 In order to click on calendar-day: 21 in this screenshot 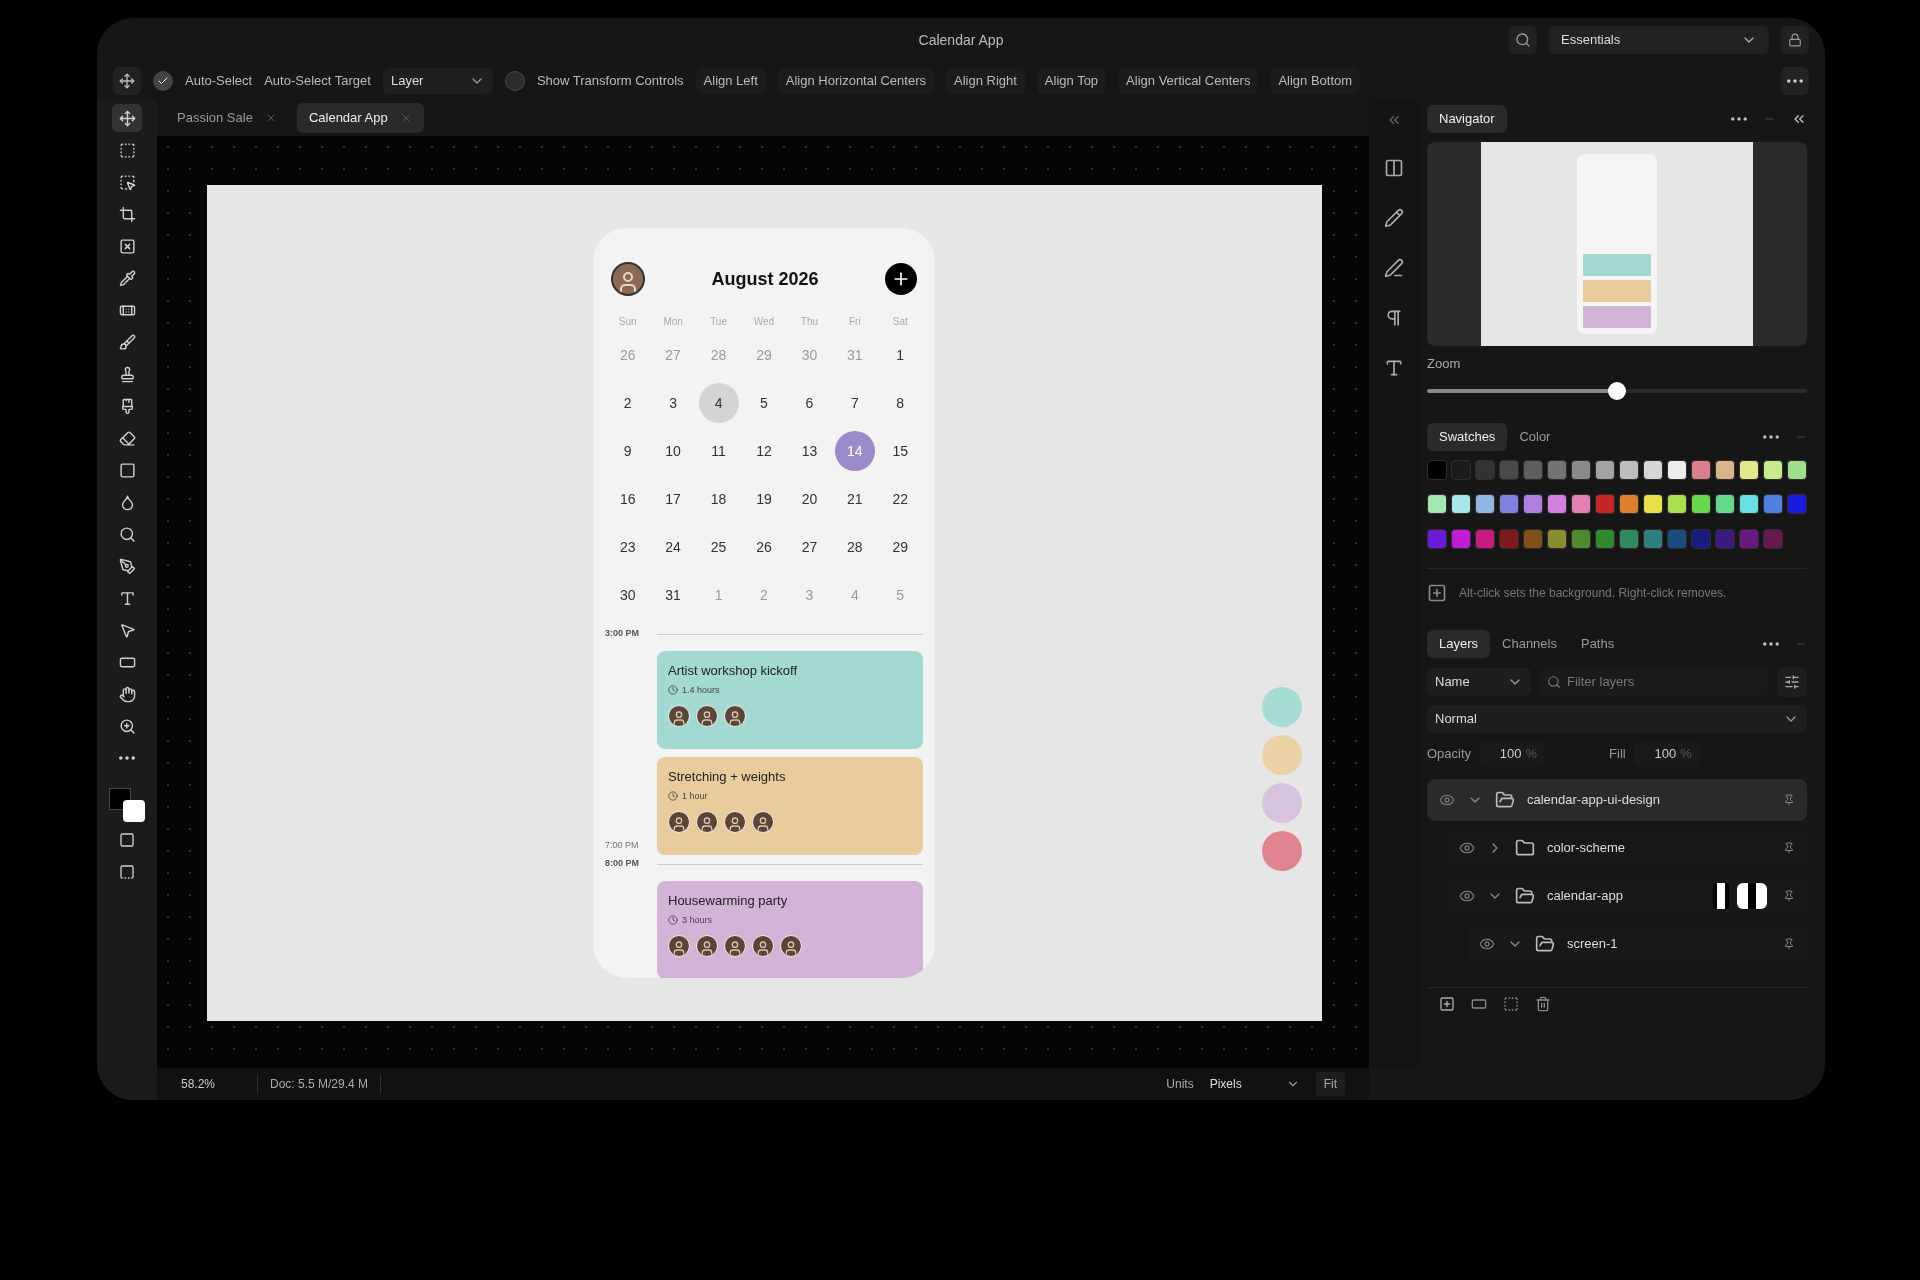, I will do `click(854, 499)`.